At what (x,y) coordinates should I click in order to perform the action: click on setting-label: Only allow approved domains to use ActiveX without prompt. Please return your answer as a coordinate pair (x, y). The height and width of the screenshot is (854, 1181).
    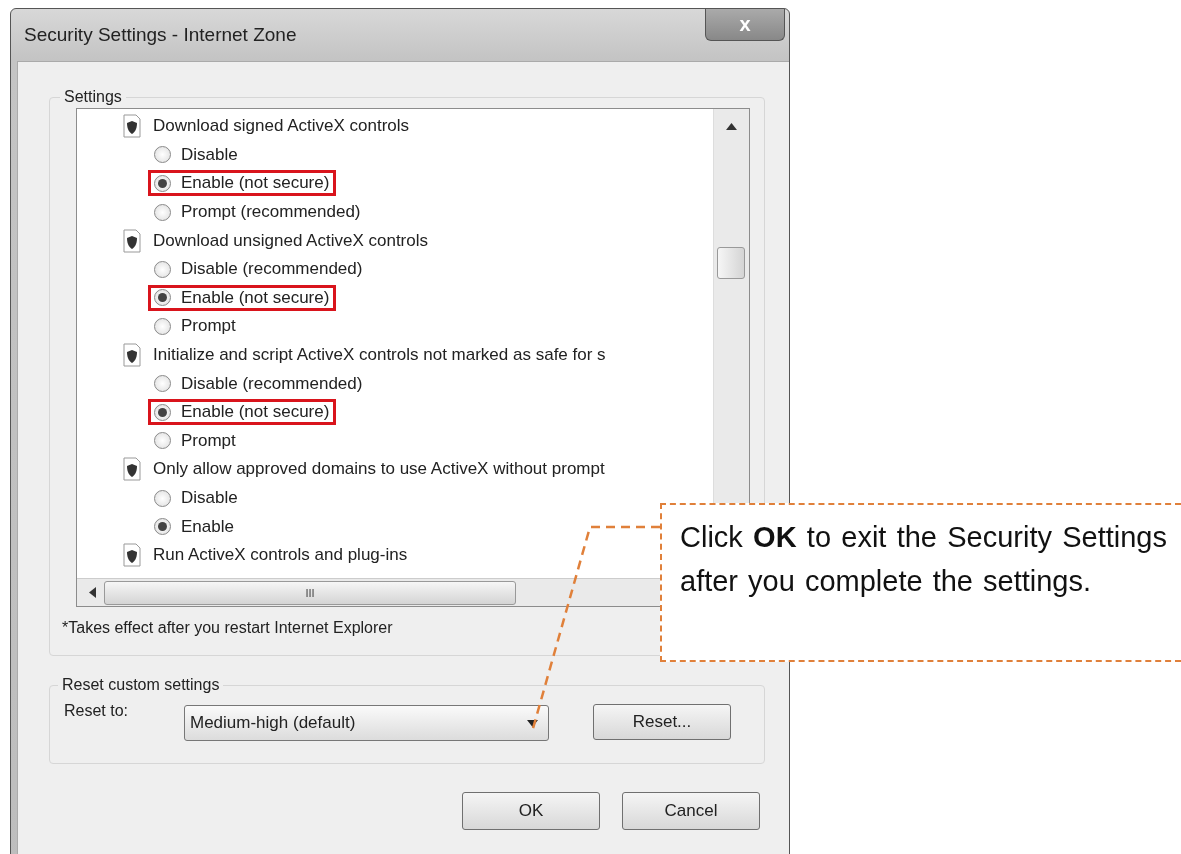
    Looking at the image, I should click on (379, 469).